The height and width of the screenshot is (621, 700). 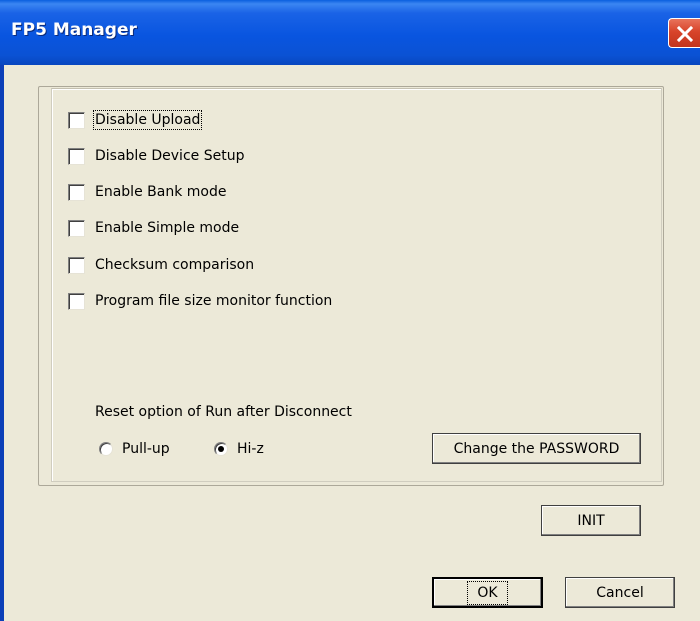 I want to click on ok-button-label: OK, so click(x=487, y=592).